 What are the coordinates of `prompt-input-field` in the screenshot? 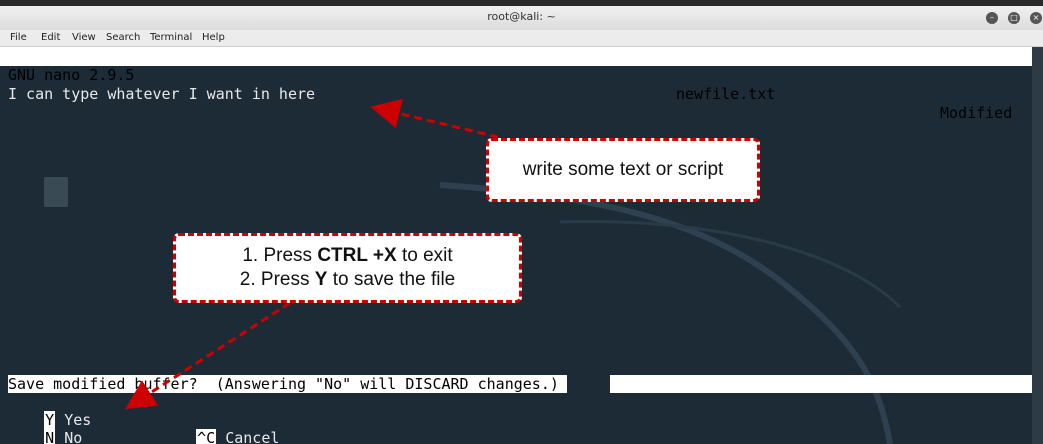 It's located at (821, 384).